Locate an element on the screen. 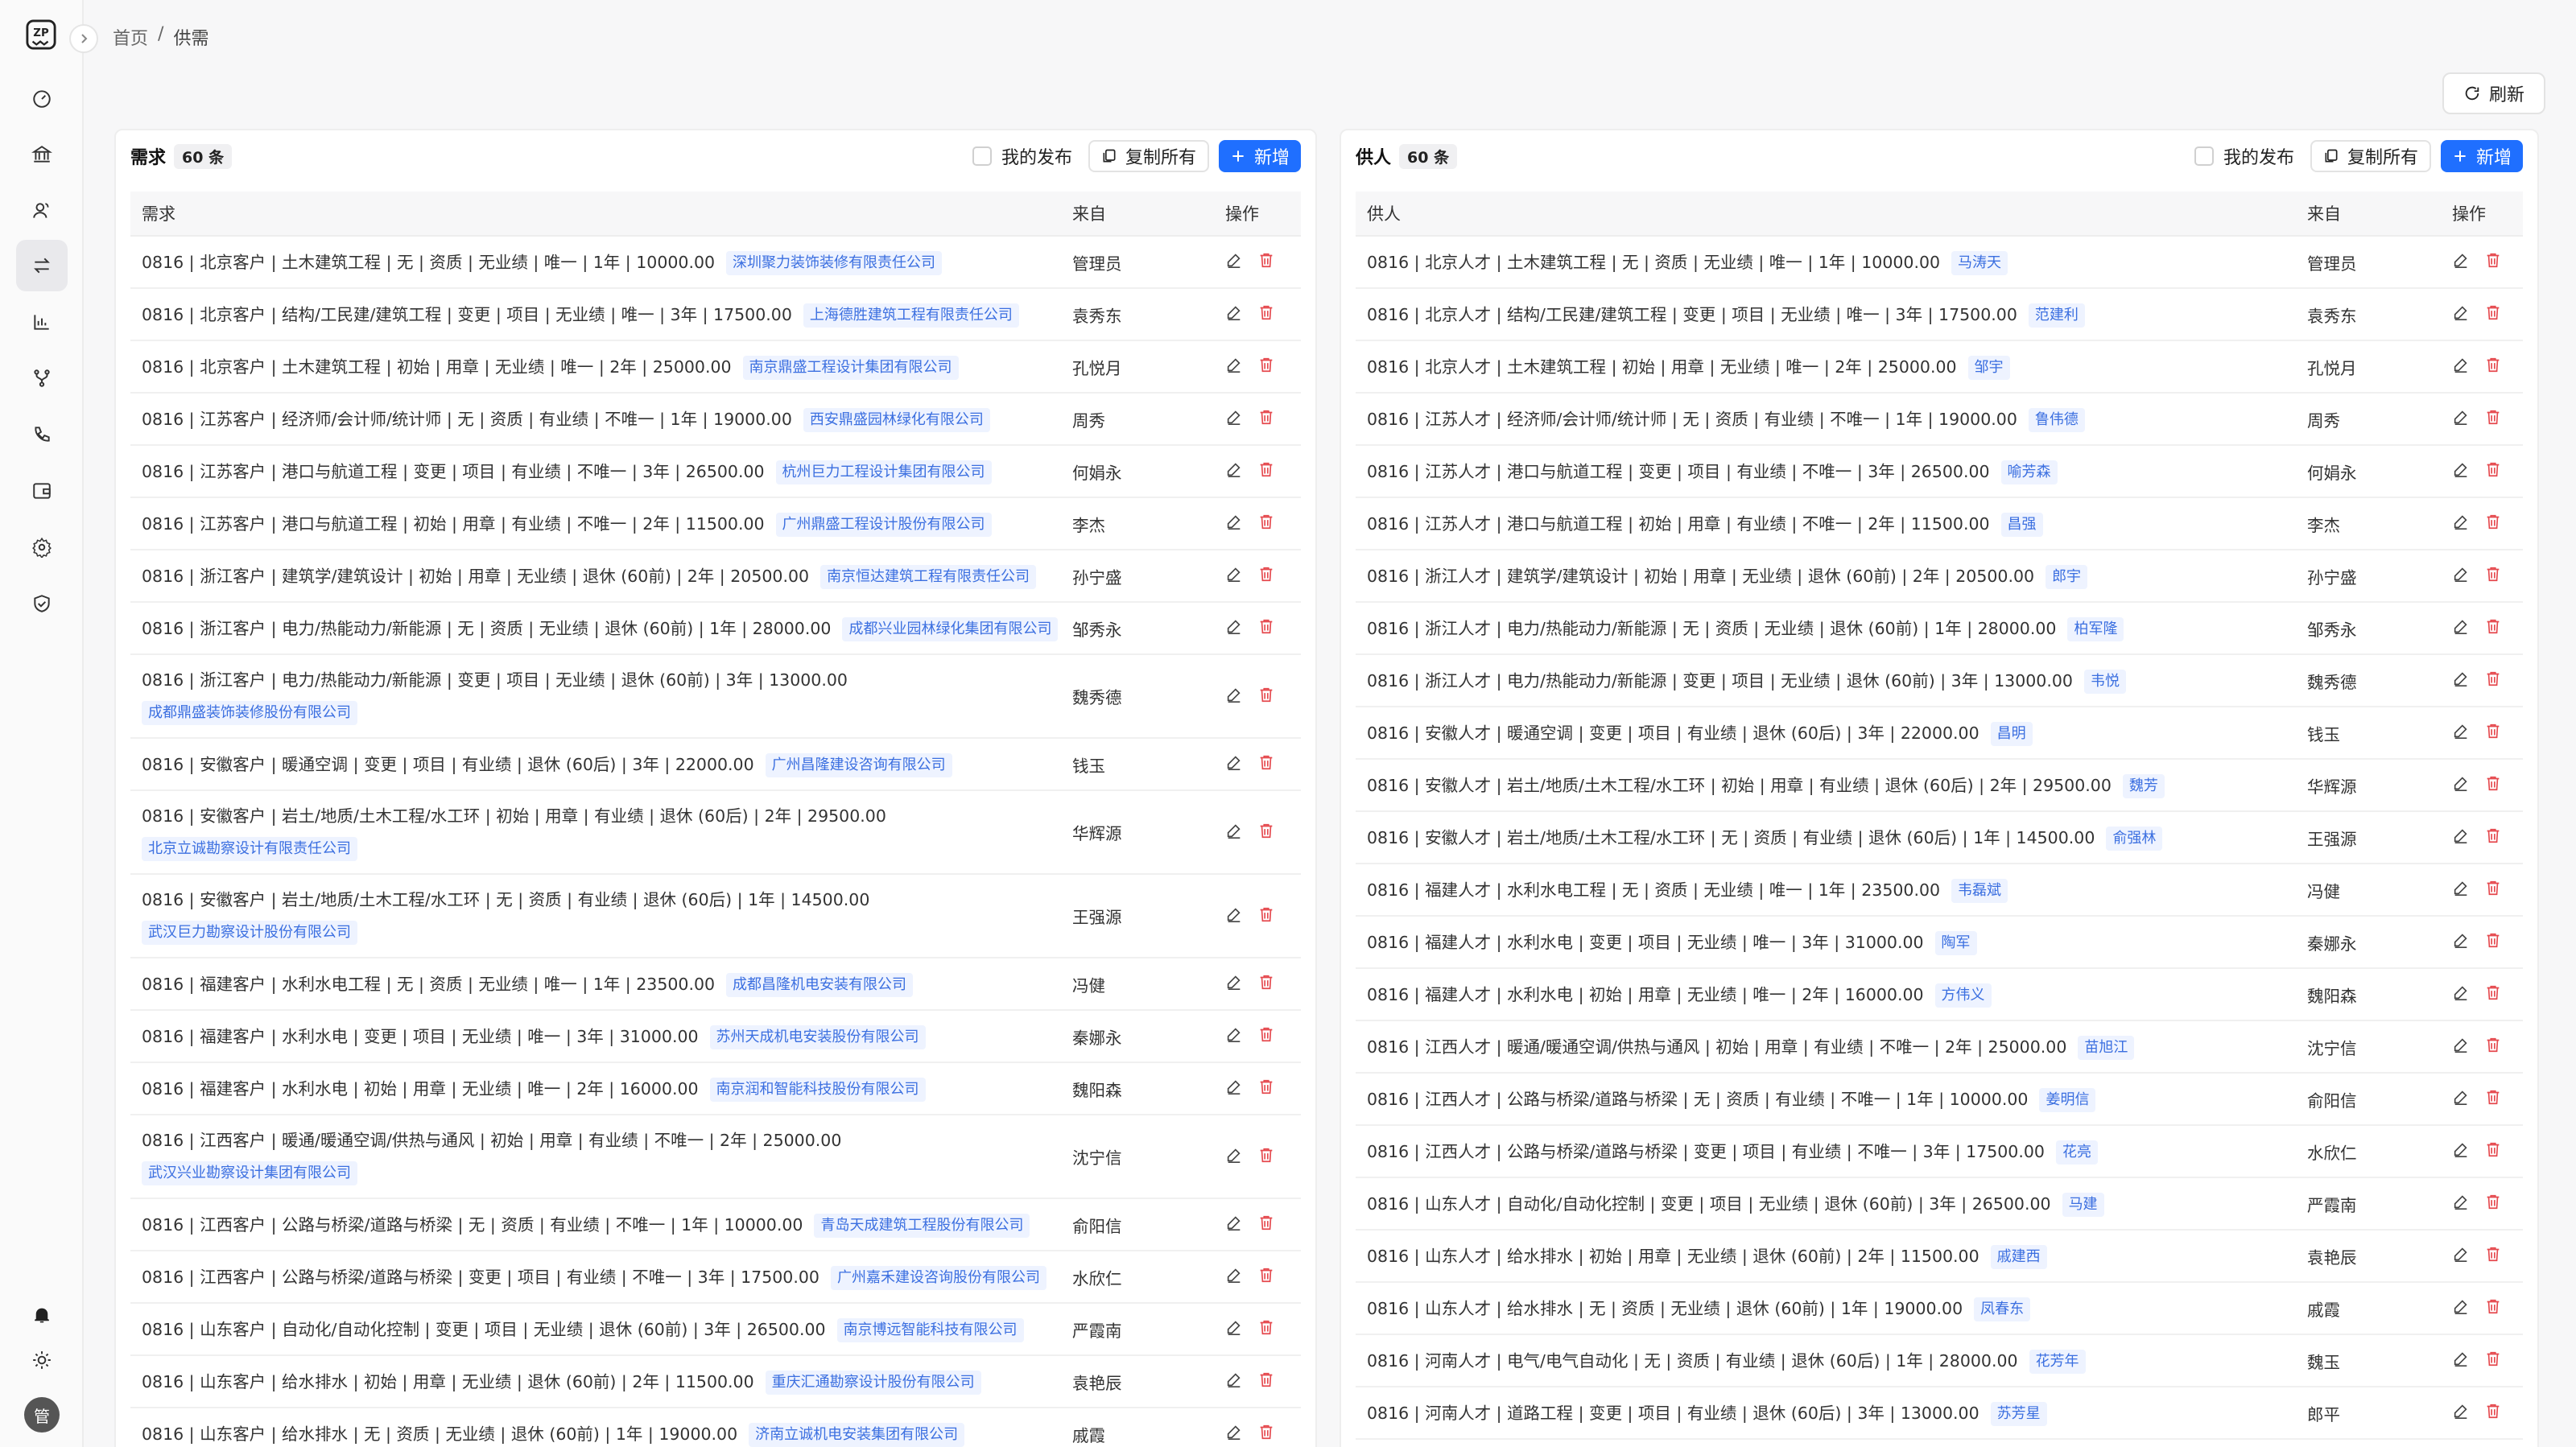  row-tag: 凤春东 is located at coordinates (2002, 1309).